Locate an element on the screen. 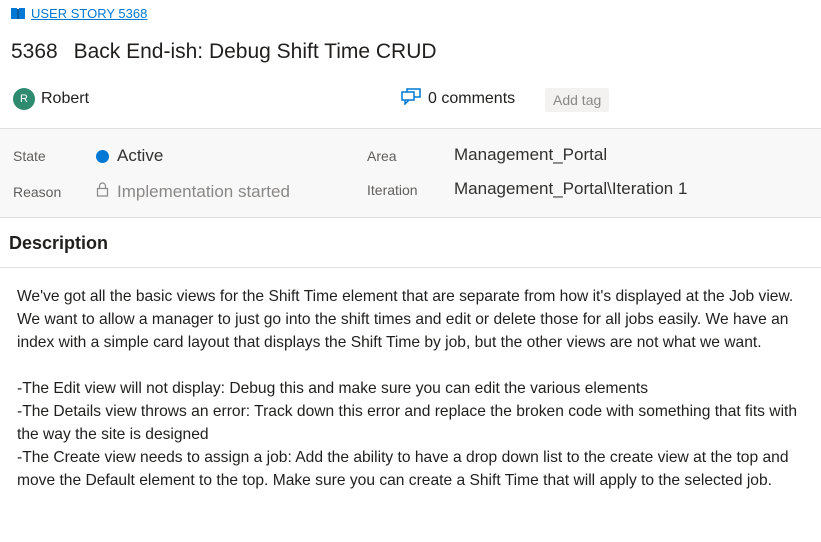  comments-icon is located at coordinates (411, 99).